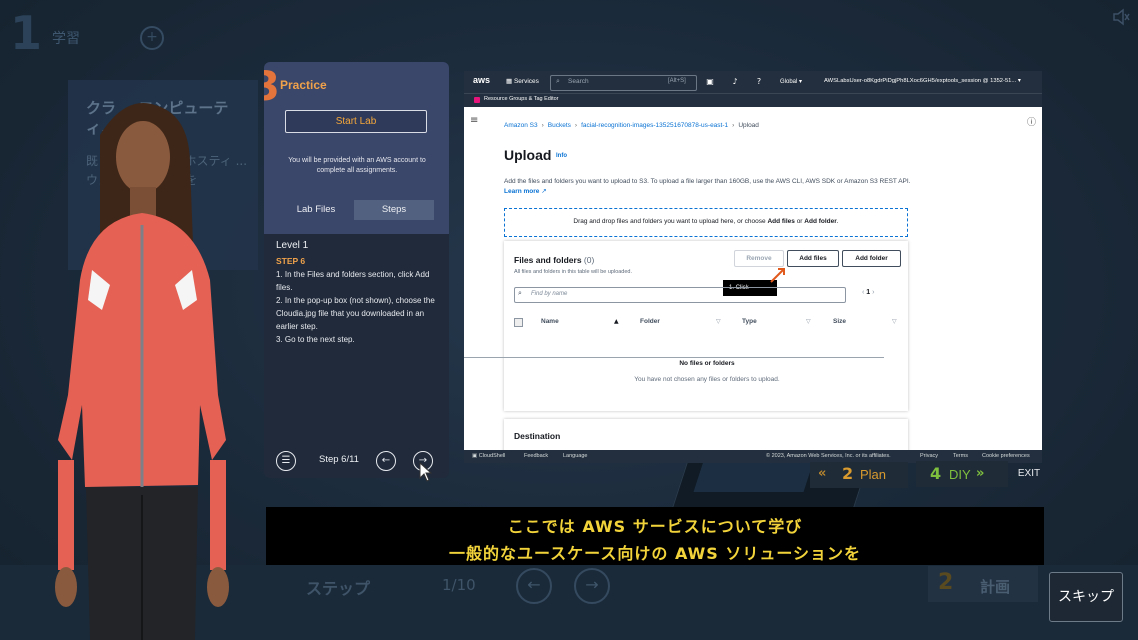 Image resolution: width=1138 pixels, height=640 pixels. I want to click on speaker-icon, so click(1121, 17).